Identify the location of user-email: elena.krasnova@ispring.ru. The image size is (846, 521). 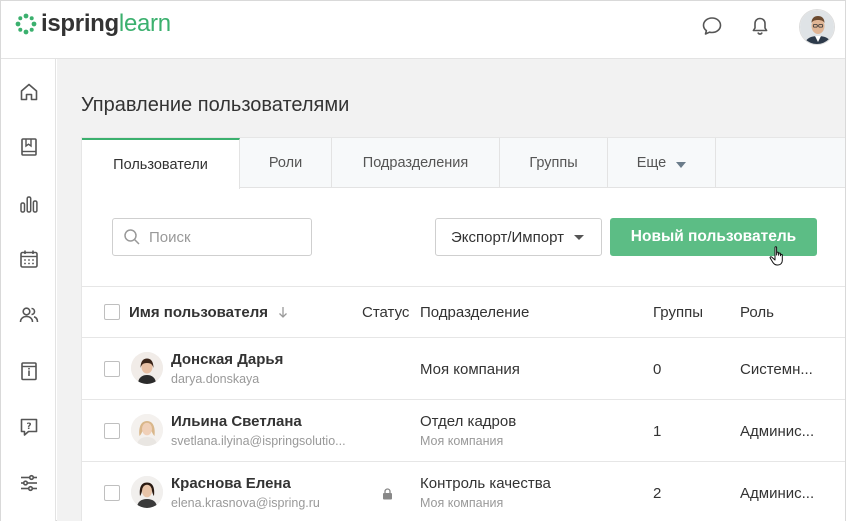
(245, 503).